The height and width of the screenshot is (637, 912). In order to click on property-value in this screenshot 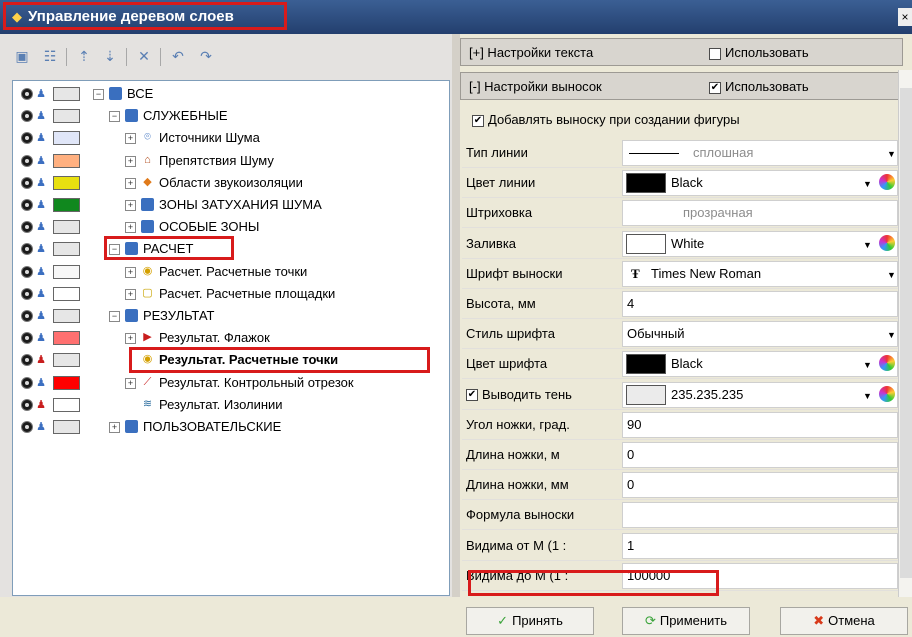, I will do `click(760, 515)`.